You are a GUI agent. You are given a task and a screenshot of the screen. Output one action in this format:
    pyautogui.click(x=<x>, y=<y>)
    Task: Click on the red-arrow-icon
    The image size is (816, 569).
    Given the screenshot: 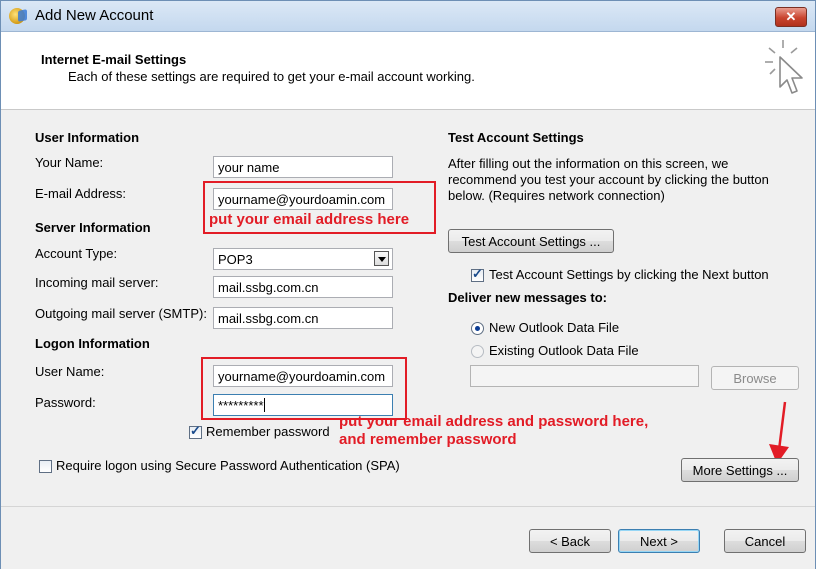 What is the action you would take?
    pyautogui.click(x=779, y=432)
    